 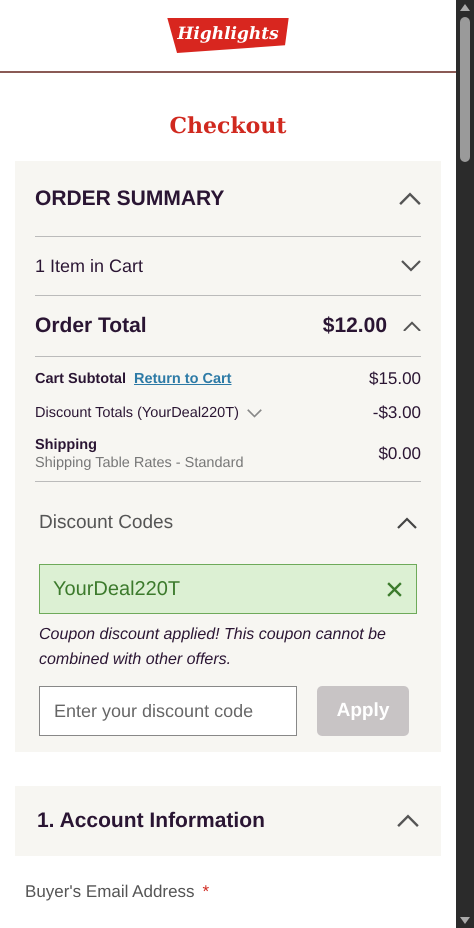 I want to click on line-label: Cart Subtotal, so click(x=80, y=379).